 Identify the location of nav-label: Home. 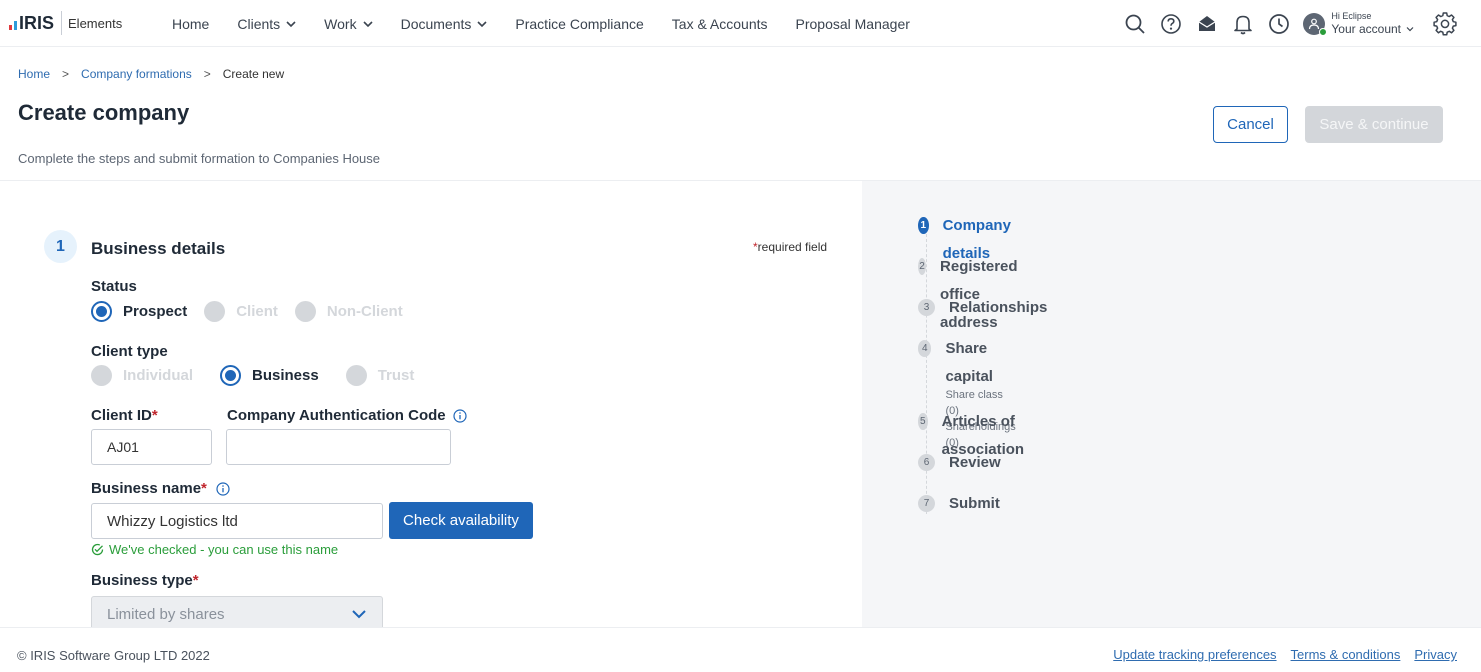
(191, 23).